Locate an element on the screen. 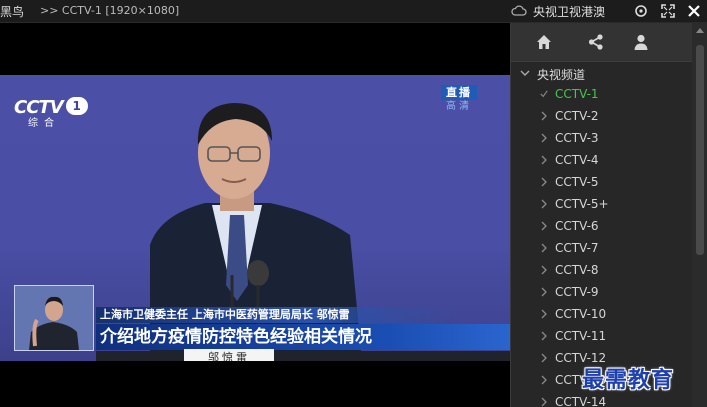 The image size is (707, 407). sign-language-inset is located at coordinates (54, 318).